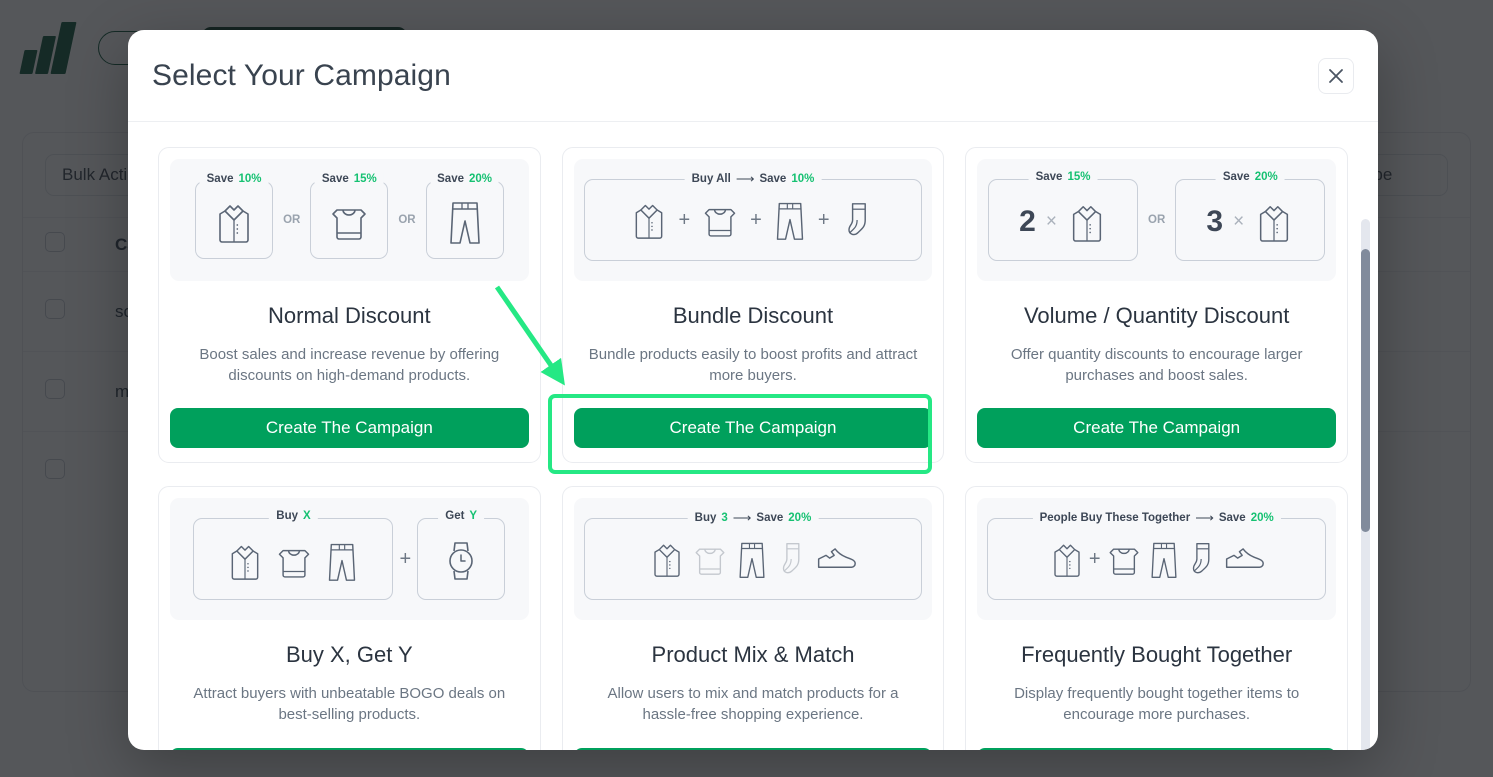 The image size is (1493, 777). What do you see at coordinates (1365, 390) in the screenshot?
I see `modal-scrollbar-thumb` at bounding box center [1365, 390].